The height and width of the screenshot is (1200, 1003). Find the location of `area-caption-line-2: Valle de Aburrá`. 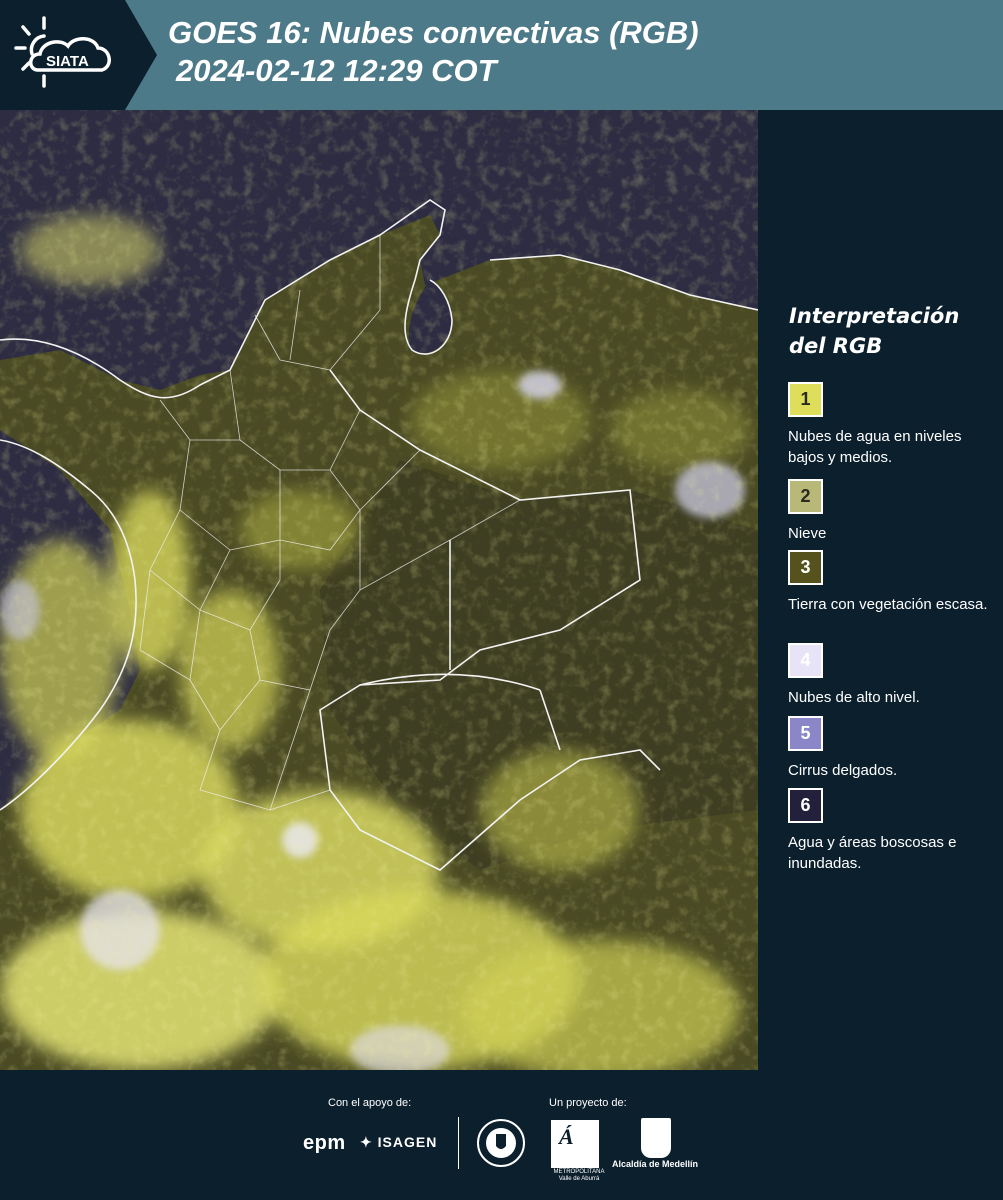

area-caption-line-2: Valle de Aburrá is located at coordinates (579, 1179).